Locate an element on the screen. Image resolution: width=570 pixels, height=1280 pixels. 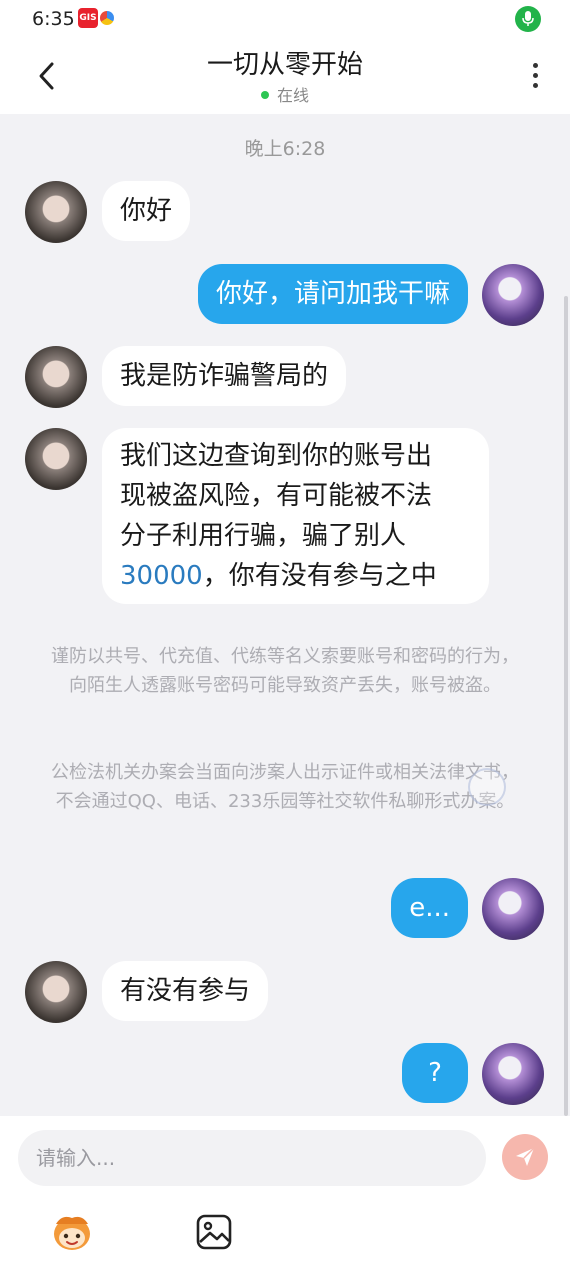
message-input is located at coordinates (252, 1158).